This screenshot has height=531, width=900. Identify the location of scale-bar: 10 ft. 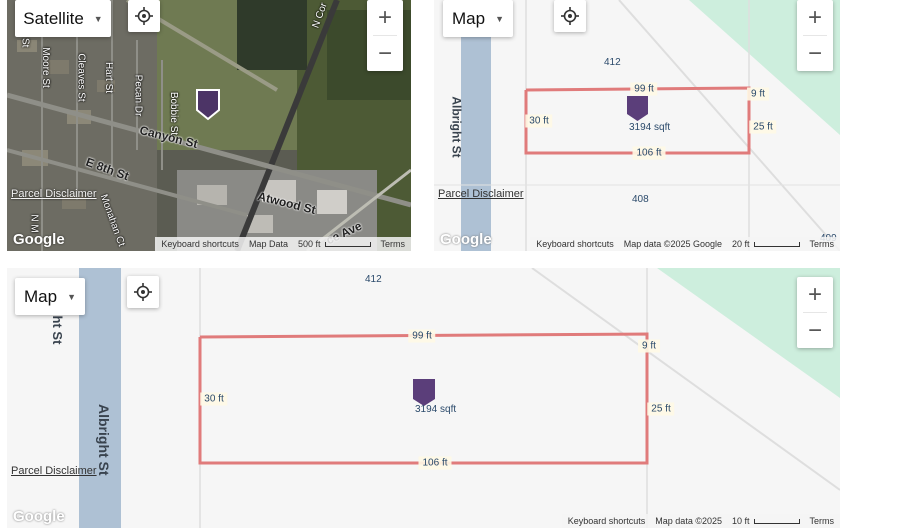
(766, 521).